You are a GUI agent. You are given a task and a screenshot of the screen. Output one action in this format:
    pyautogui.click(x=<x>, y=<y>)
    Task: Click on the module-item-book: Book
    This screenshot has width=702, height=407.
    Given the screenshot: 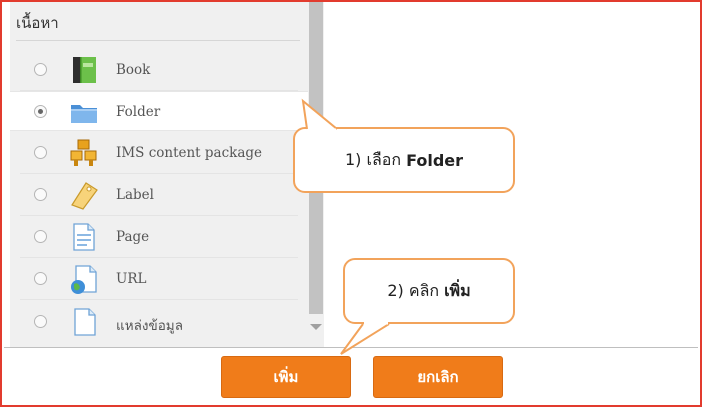 What is the action you would take?
    pyautogui.click(x=159, y=70)
    